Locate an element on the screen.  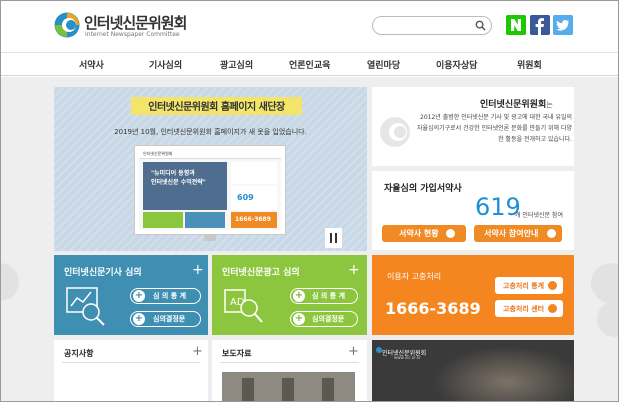
nav-item-journalist-education: 언론인교육 is located at coordinates (309, 64).